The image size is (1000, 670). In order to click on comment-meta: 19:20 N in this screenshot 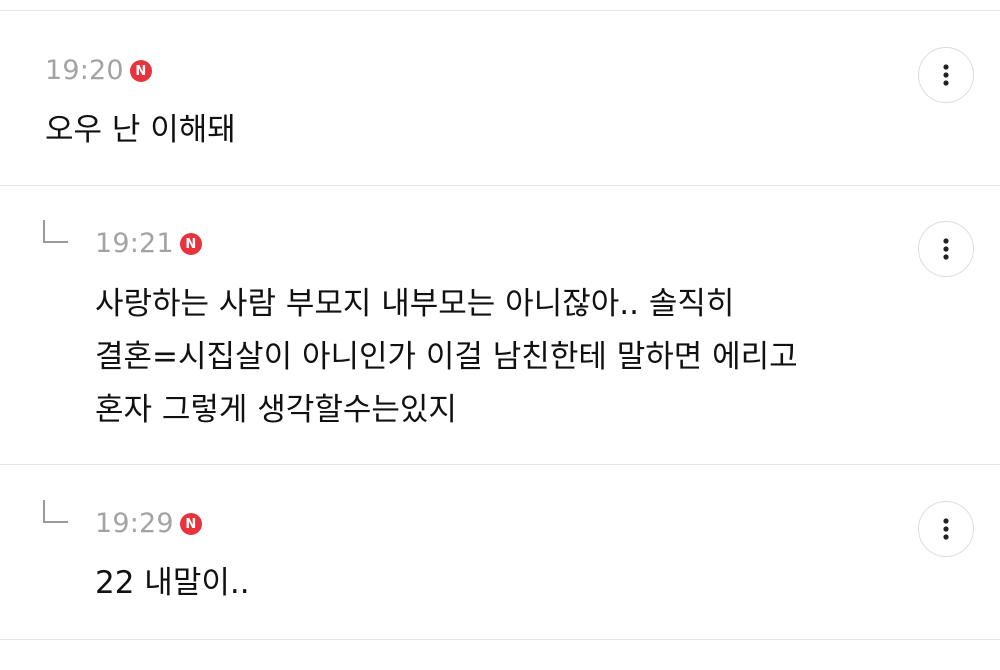, I will do `click(98, 71)`.